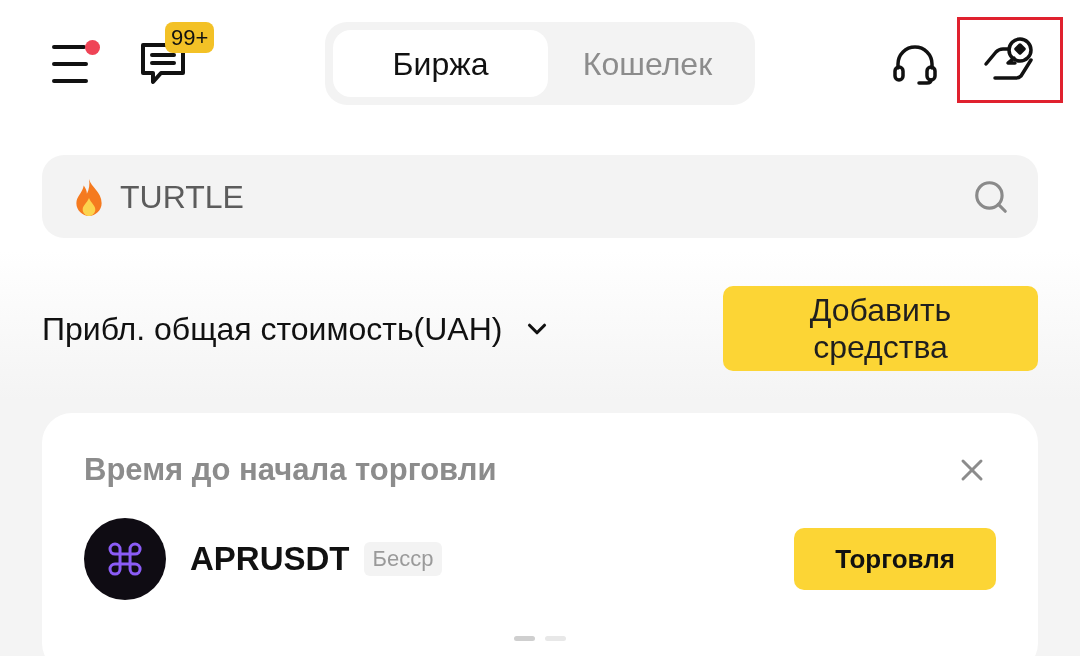 This screenshot has width=1080, height=656. Describe the element at coordinates (290, 470) in the screenshot. I see `card-title: Время до начала торговли` at that location.